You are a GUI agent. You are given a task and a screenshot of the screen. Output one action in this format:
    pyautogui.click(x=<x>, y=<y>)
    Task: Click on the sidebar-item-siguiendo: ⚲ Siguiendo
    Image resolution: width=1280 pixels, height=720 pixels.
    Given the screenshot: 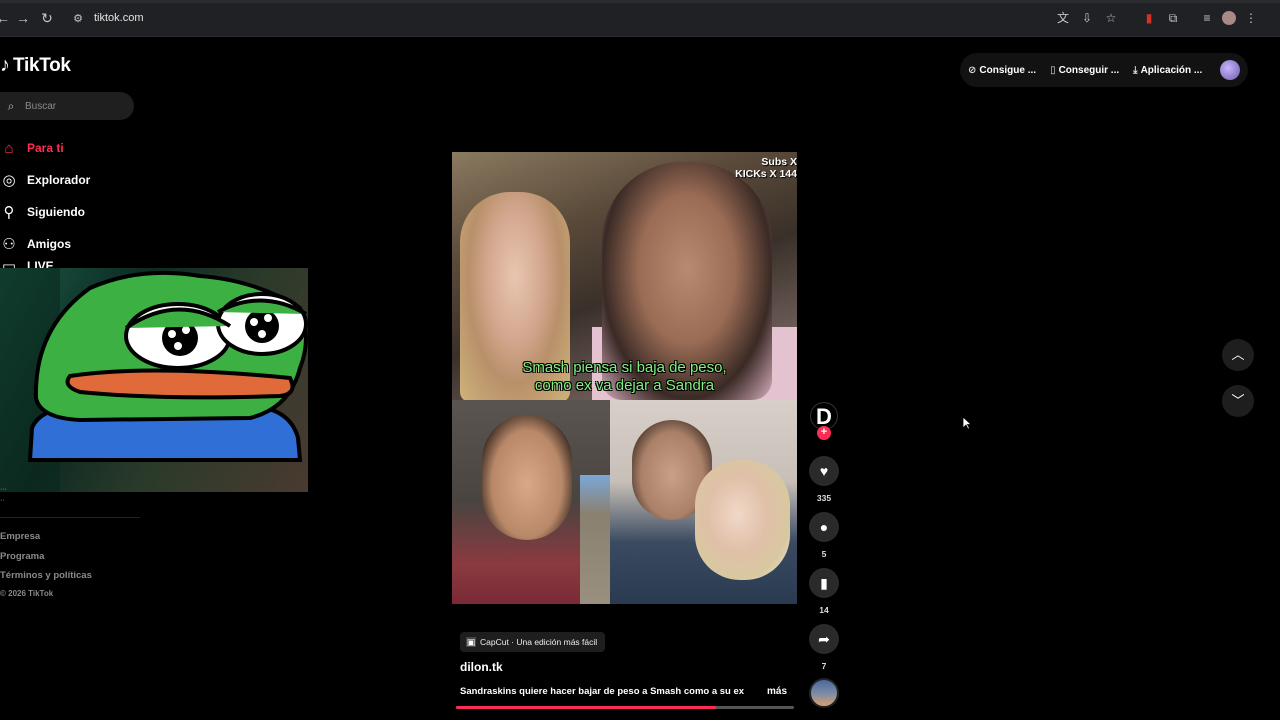 What is the action you would take?
    pyautogui.click(x=45, y=212)
    